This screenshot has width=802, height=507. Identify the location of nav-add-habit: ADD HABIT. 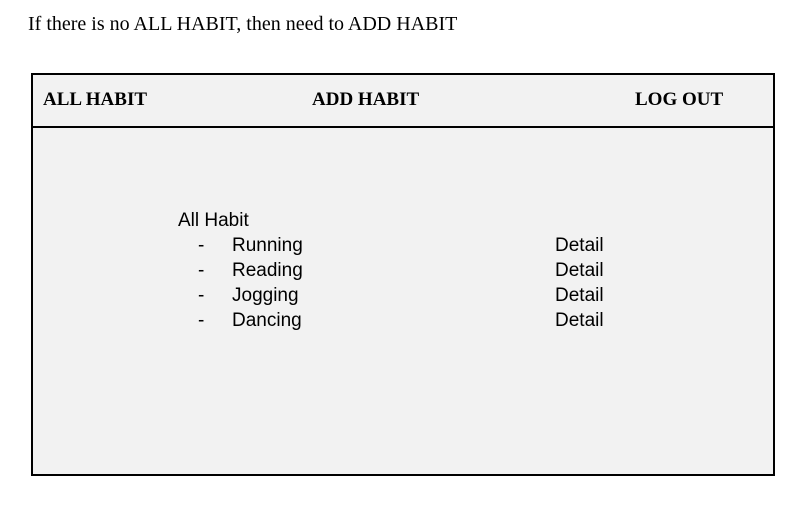
(365, 100).